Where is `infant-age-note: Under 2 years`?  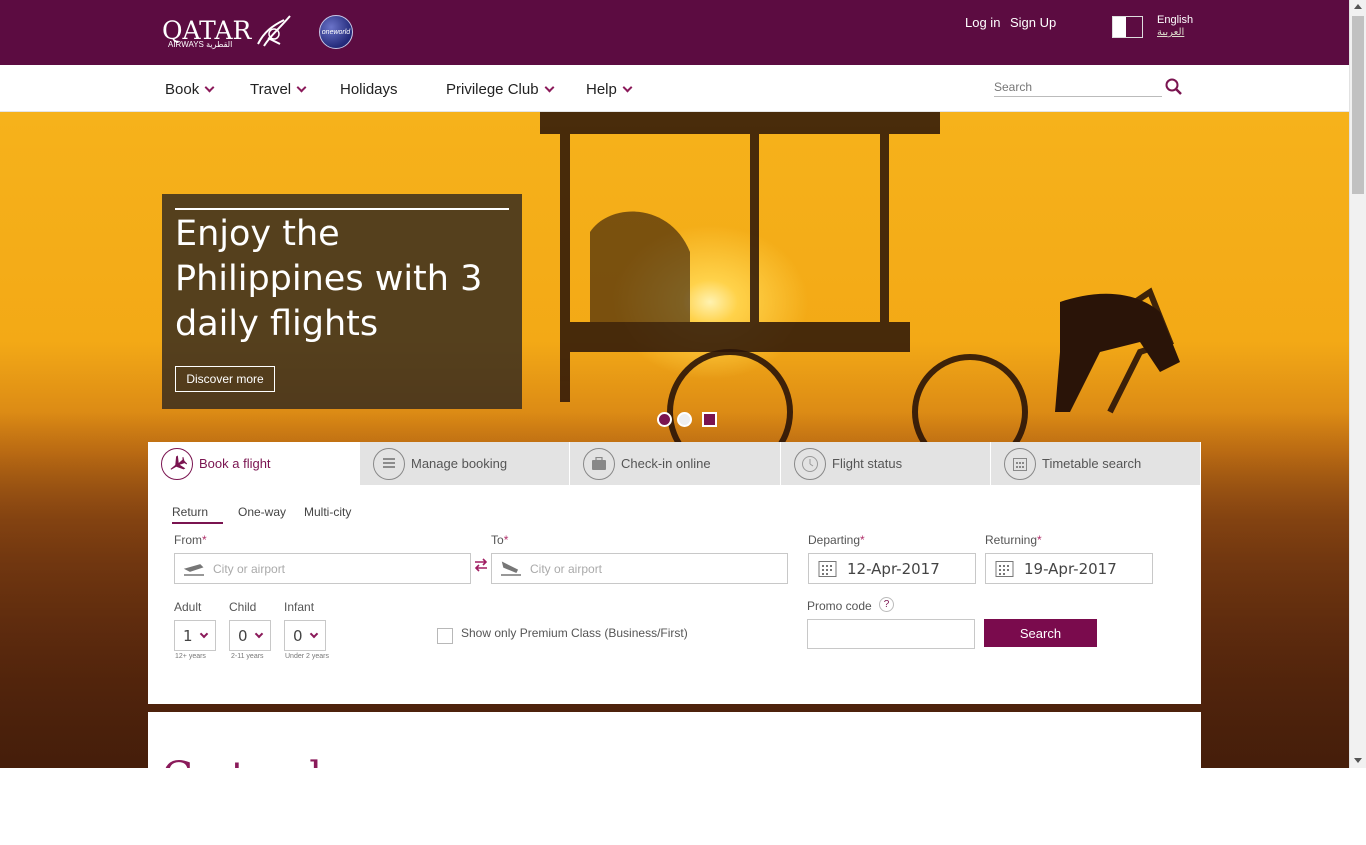
infant-age-note: Under 2 years is located at coordinates (307, 656).